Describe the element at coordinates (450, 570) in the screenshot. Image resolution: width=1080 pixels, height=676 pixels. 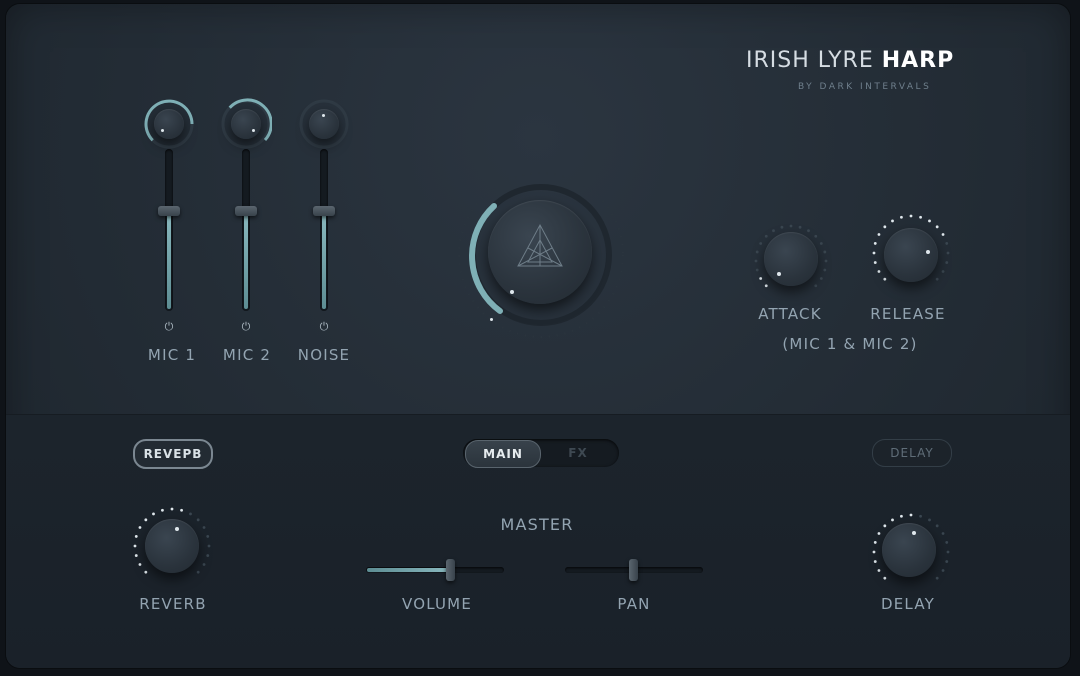
I see `volume-slider-handle` at that location.